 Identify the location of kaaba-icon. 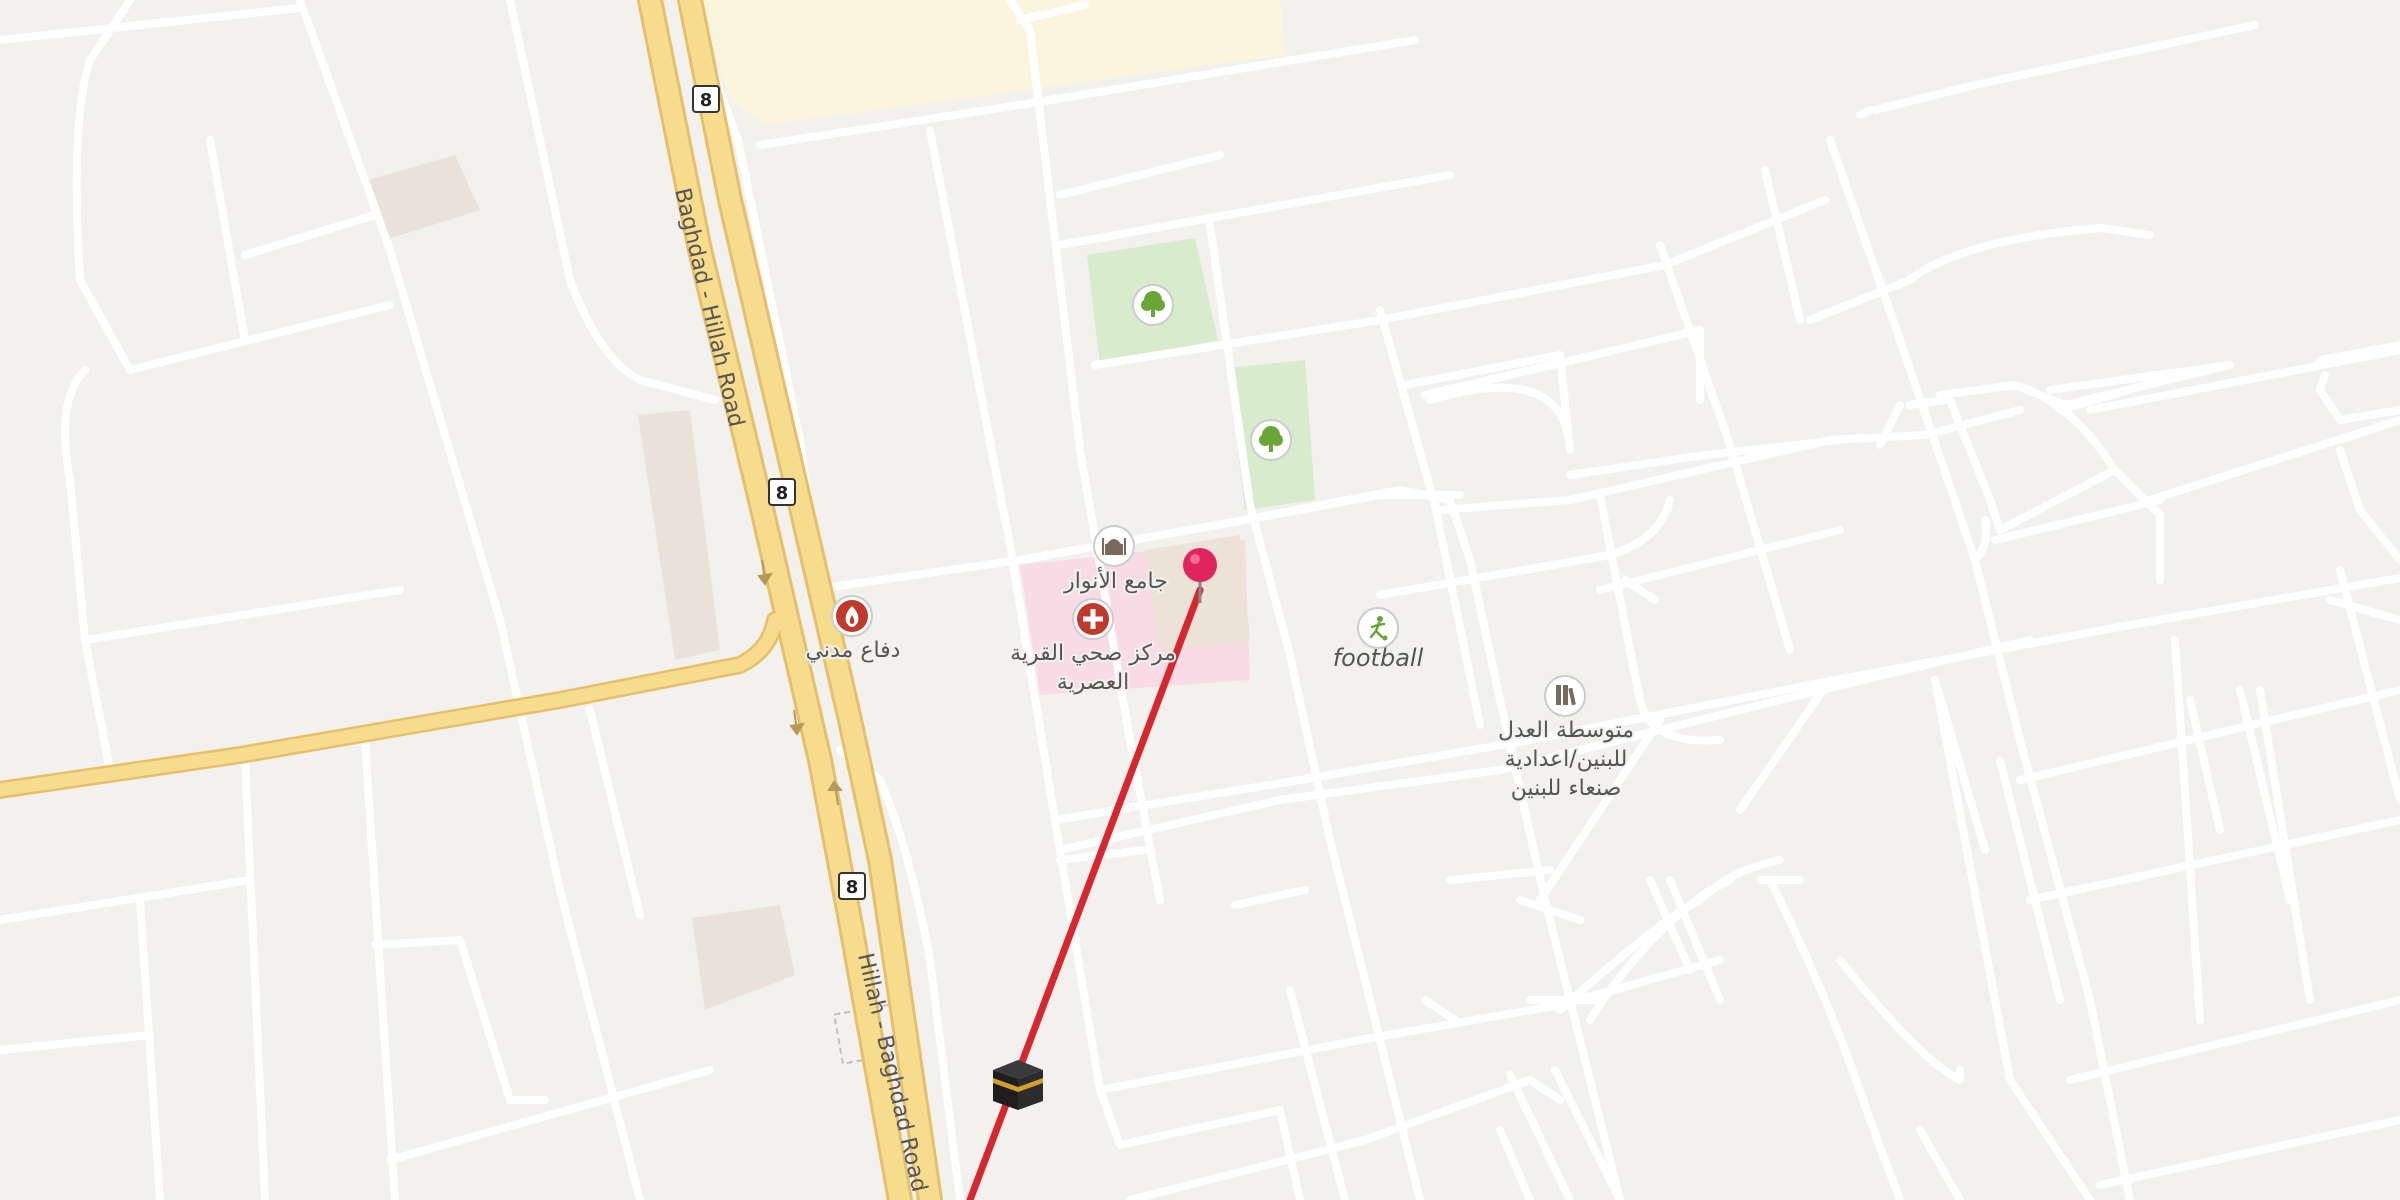
(1018, 1085).